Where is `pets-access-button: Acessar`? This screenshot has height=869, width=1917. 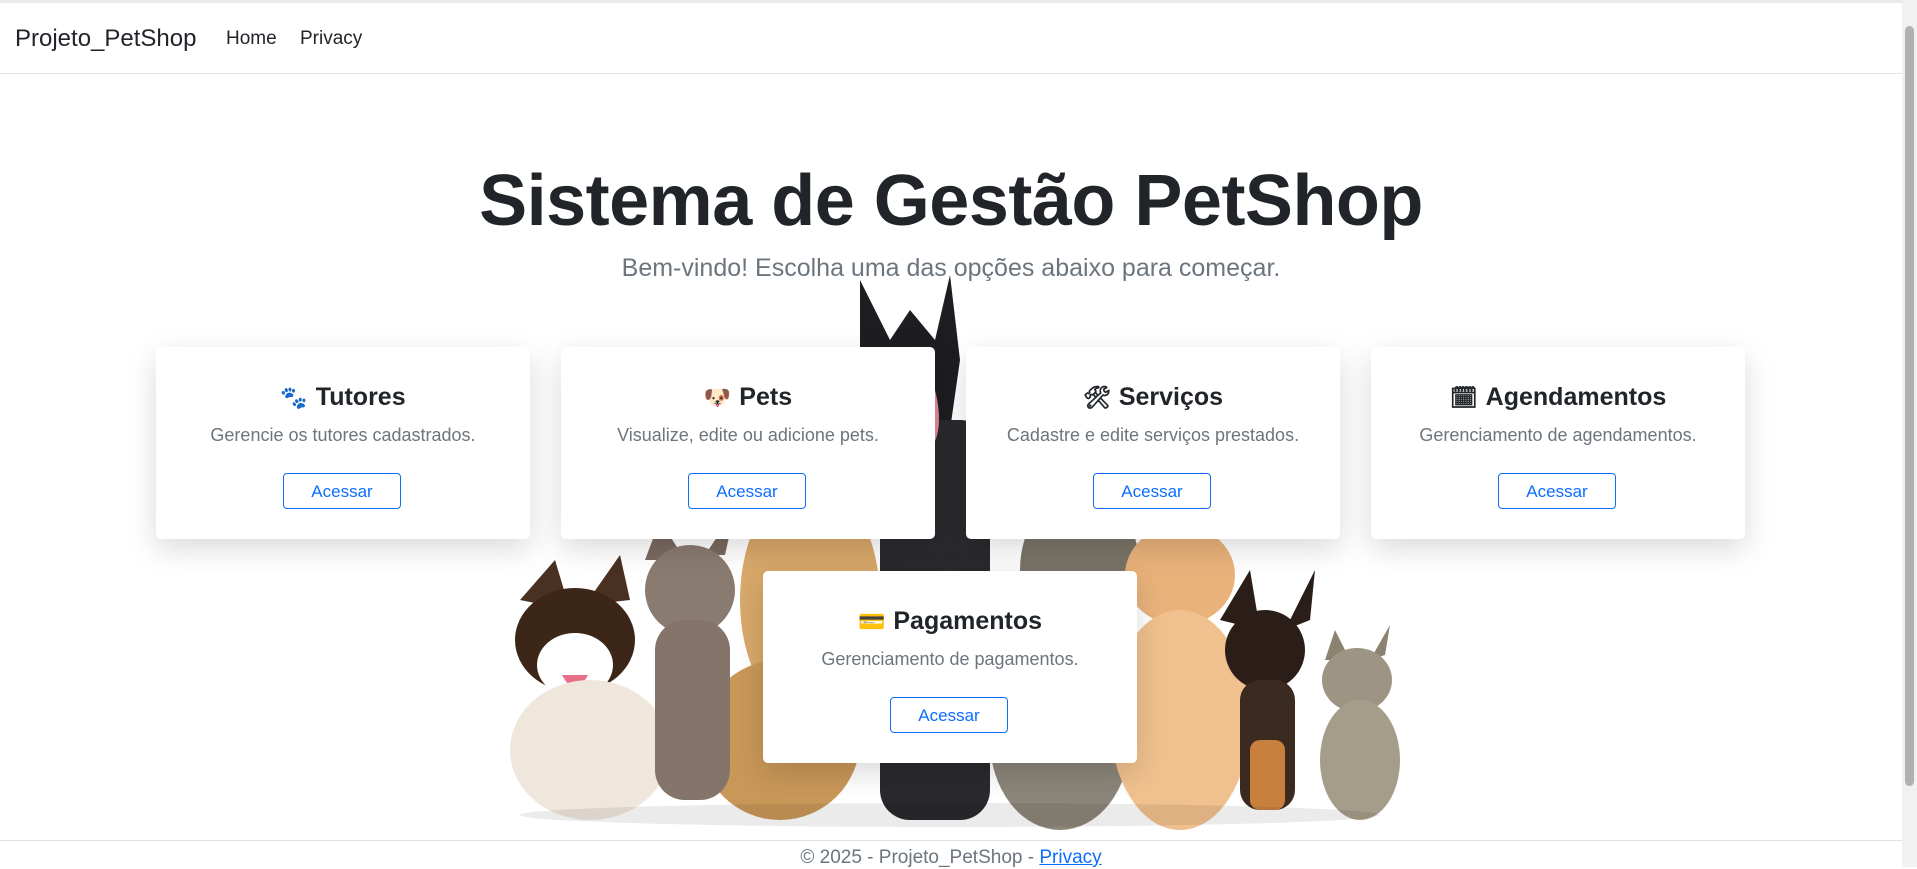 pets-access-button: Acessar is located at coordinates (747, 491).